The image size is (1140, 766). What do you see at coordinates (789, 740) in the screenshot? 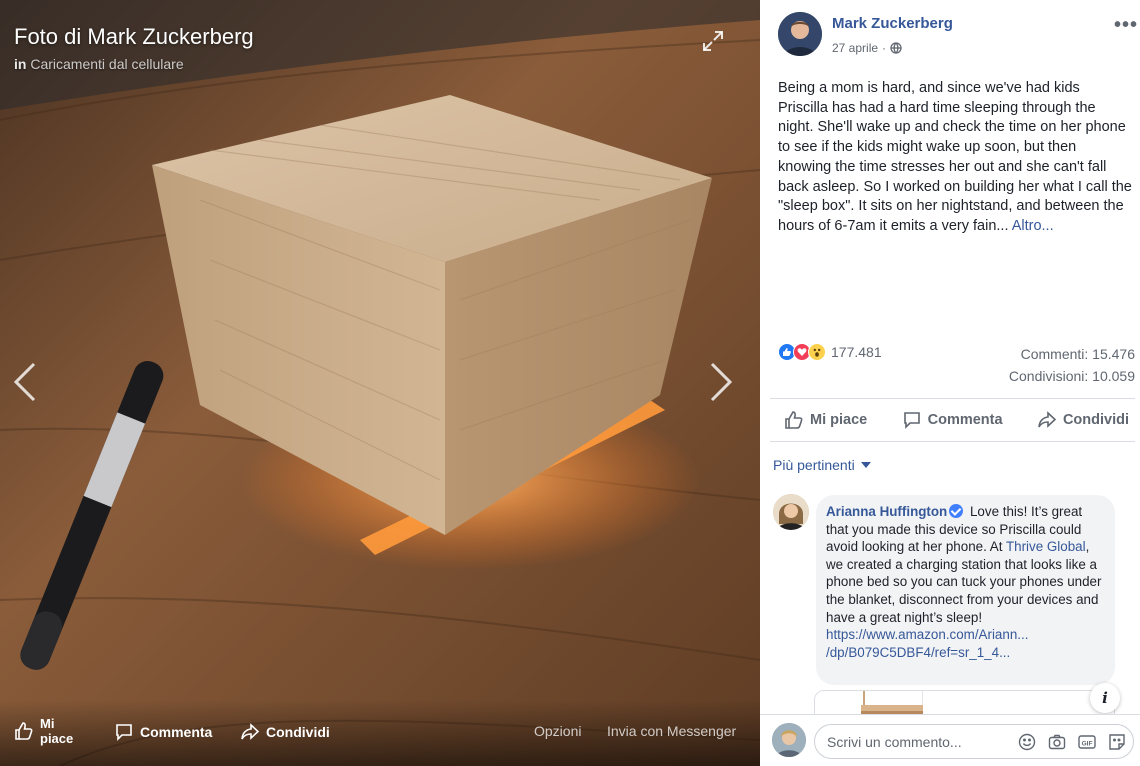
I see `current-user-avatar` at bounding box center [789, 740].